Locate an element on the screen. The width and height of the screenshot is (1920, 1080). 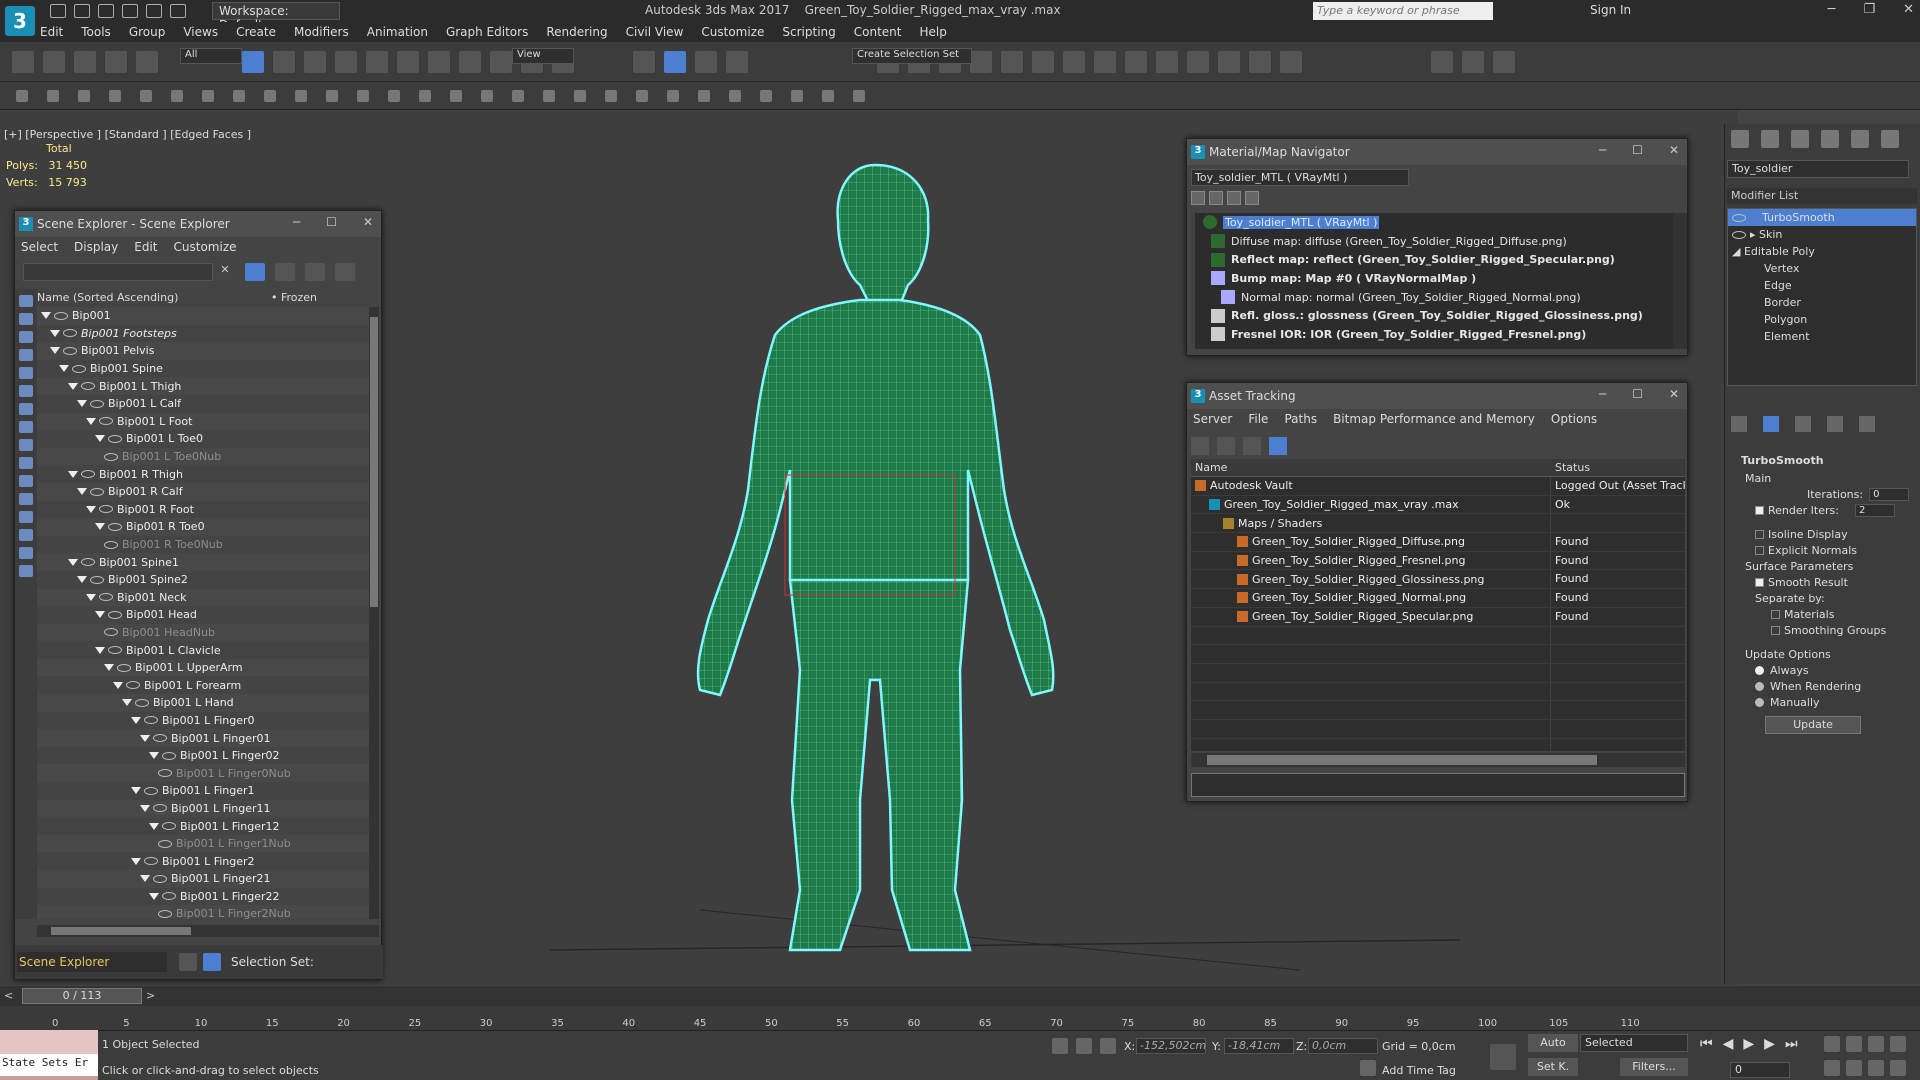
window-crossing-icon is located at coordinates (346, 62).